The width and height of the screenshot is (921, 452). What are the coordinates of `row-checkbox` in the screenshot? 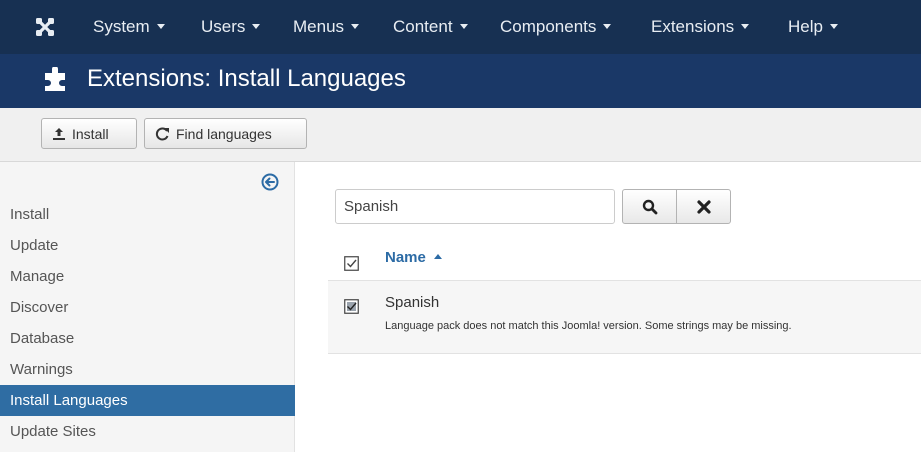 It's located at (351, 306).